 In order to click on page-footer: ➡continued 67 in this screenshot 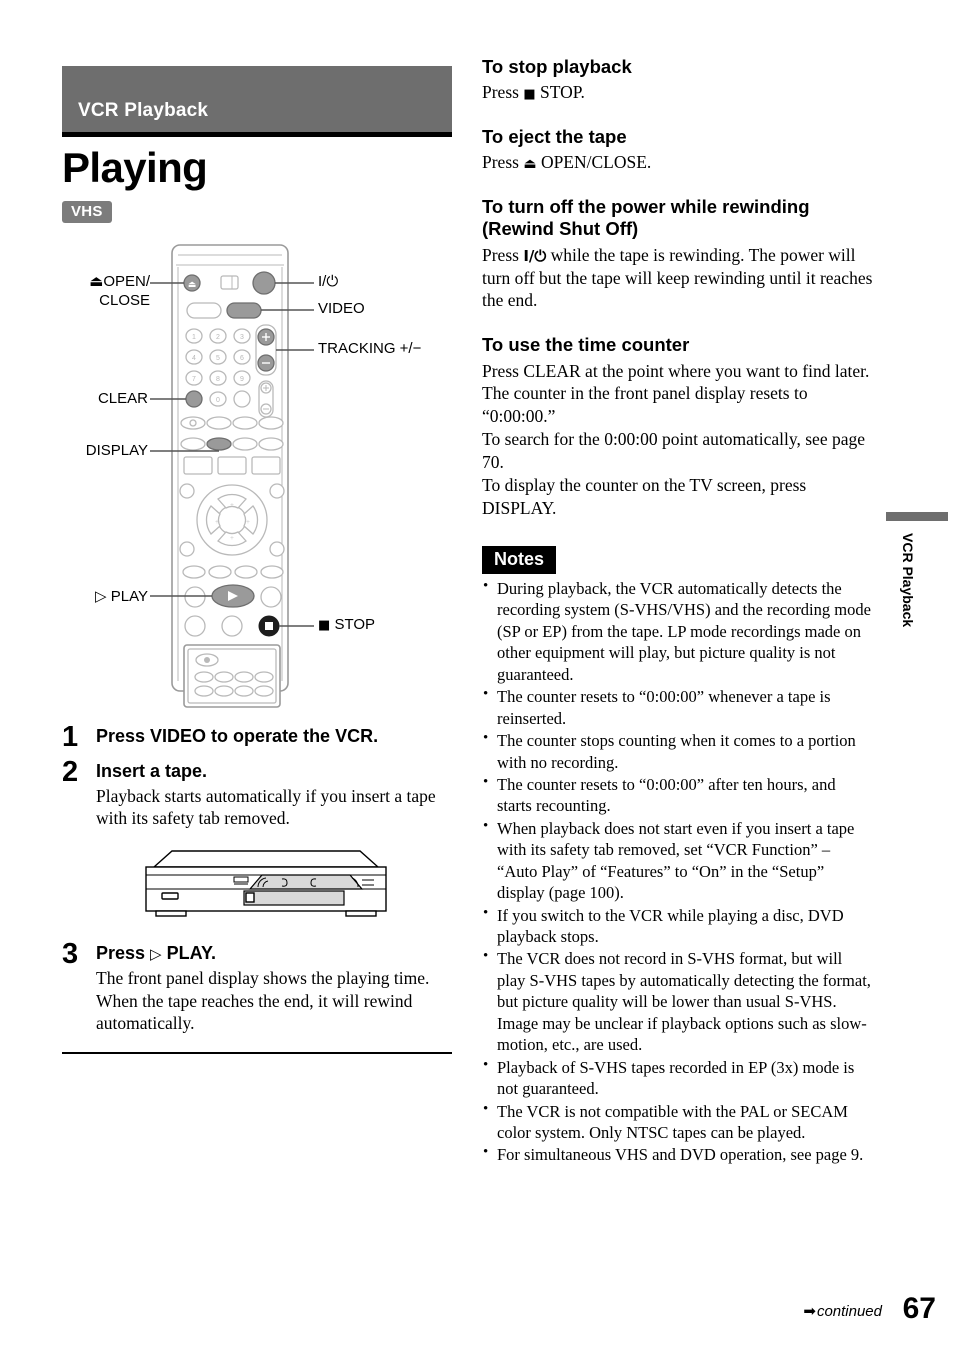, I will do `click(477, 1314)`.